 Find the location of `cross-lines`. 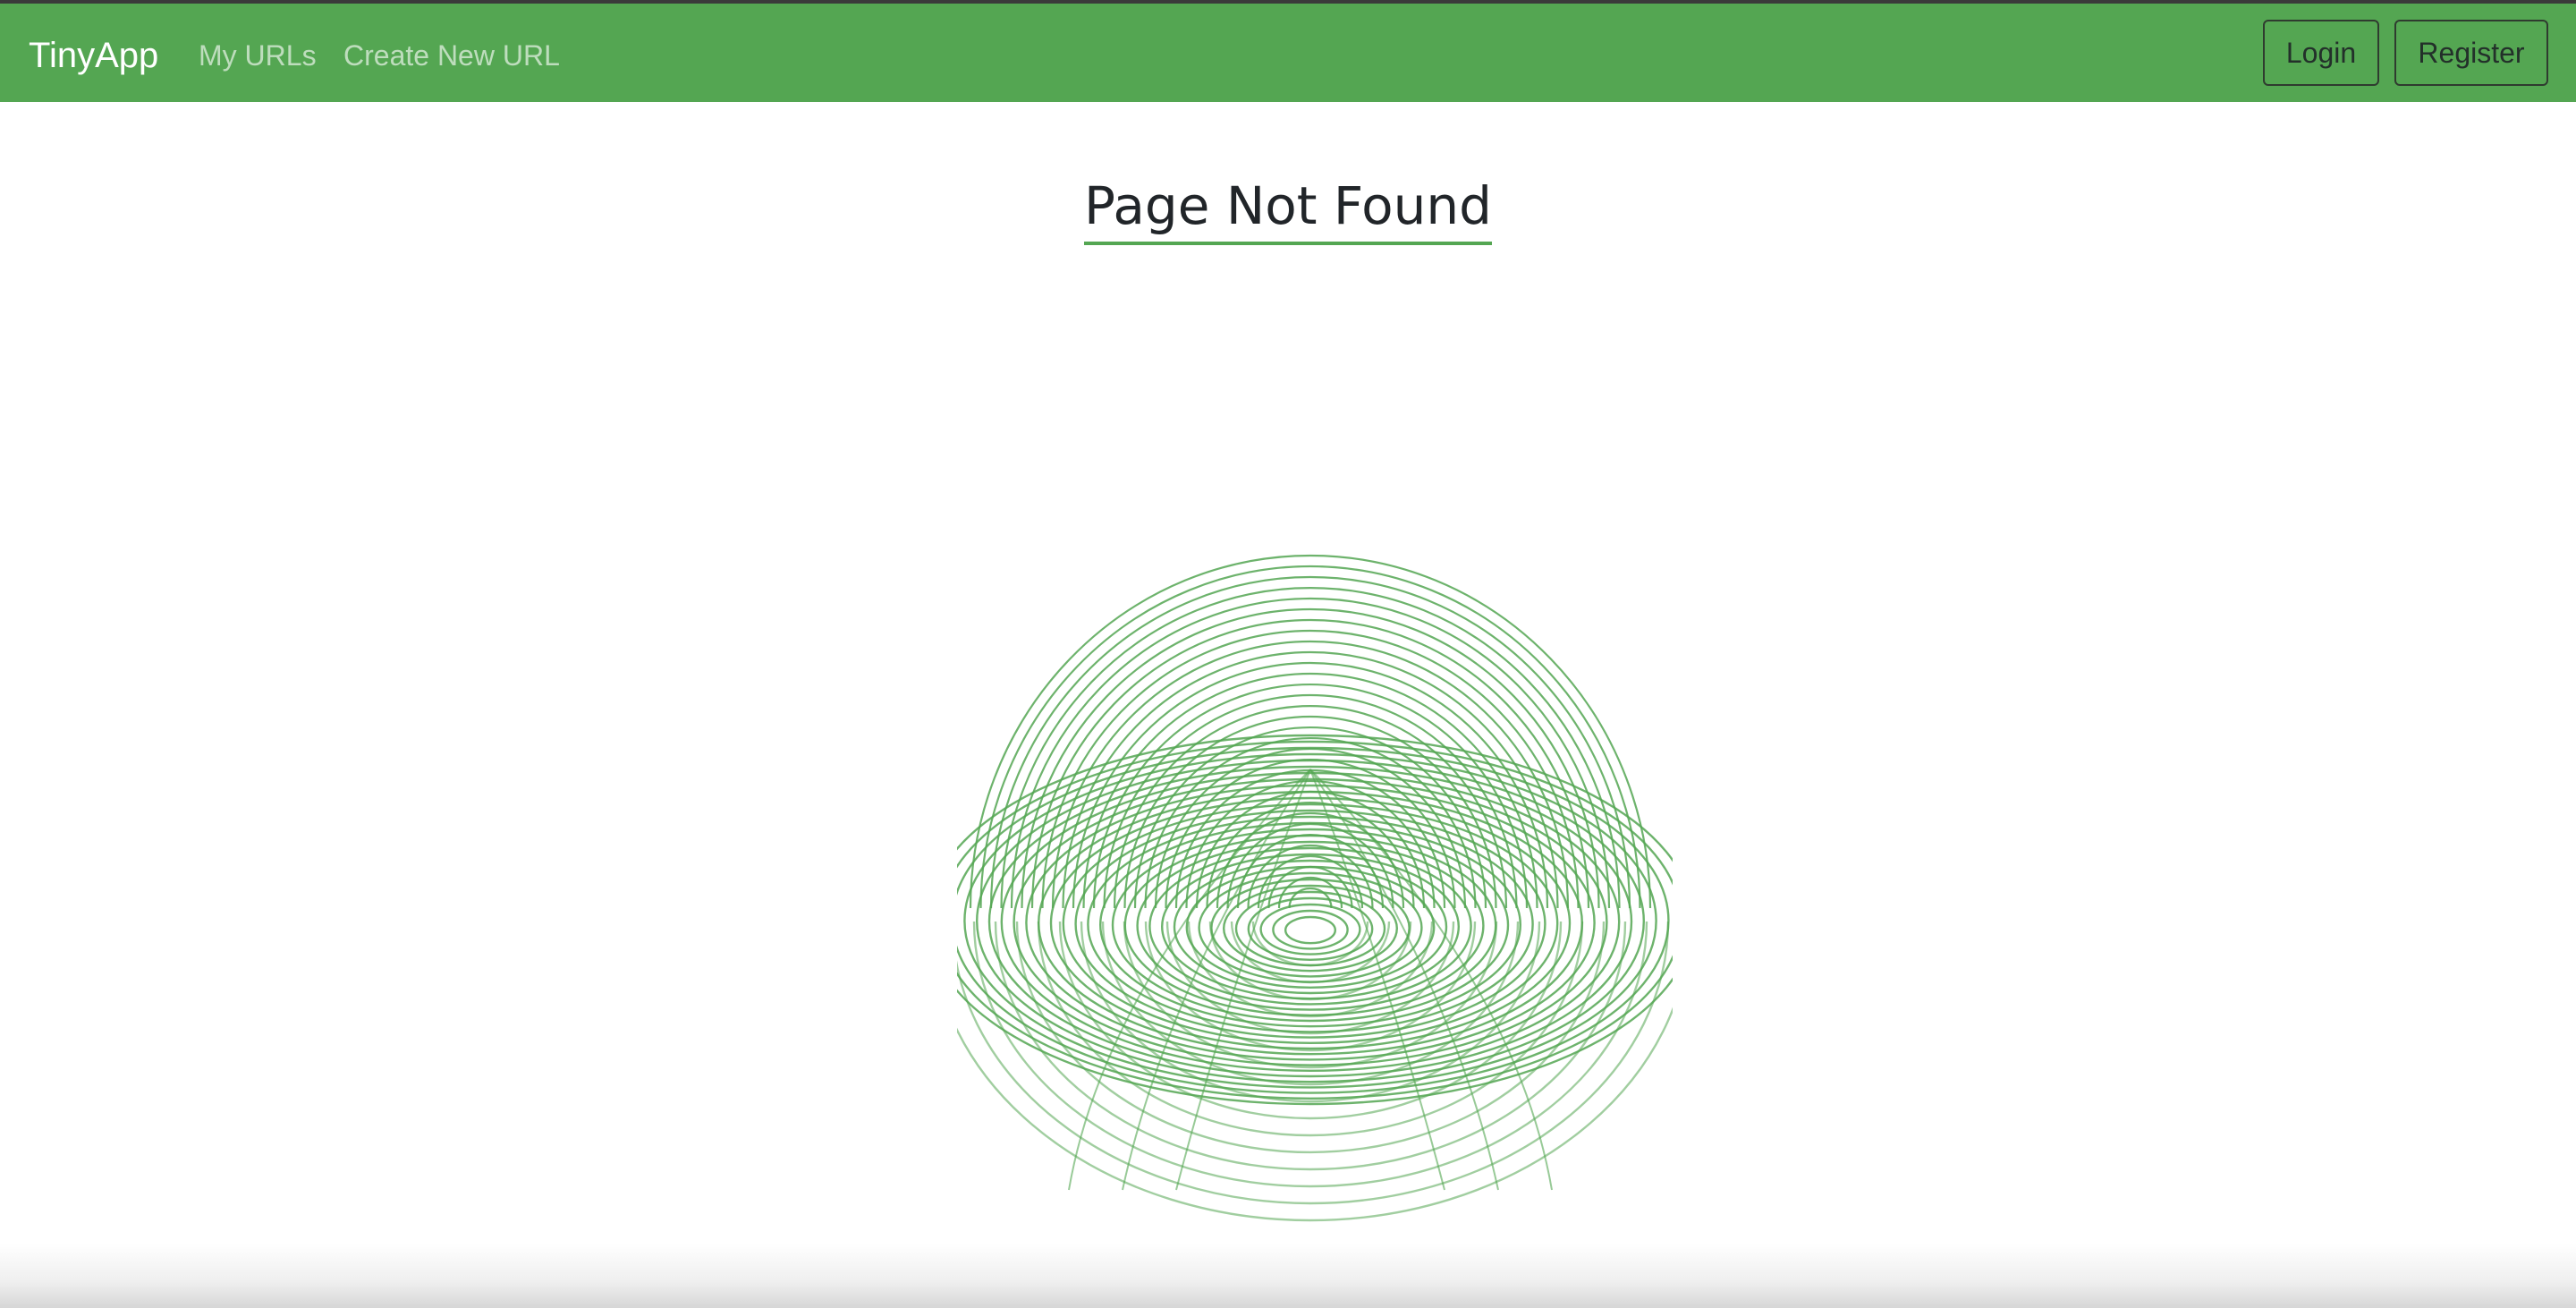

cross-lines is located at coordinates (1310, 980).